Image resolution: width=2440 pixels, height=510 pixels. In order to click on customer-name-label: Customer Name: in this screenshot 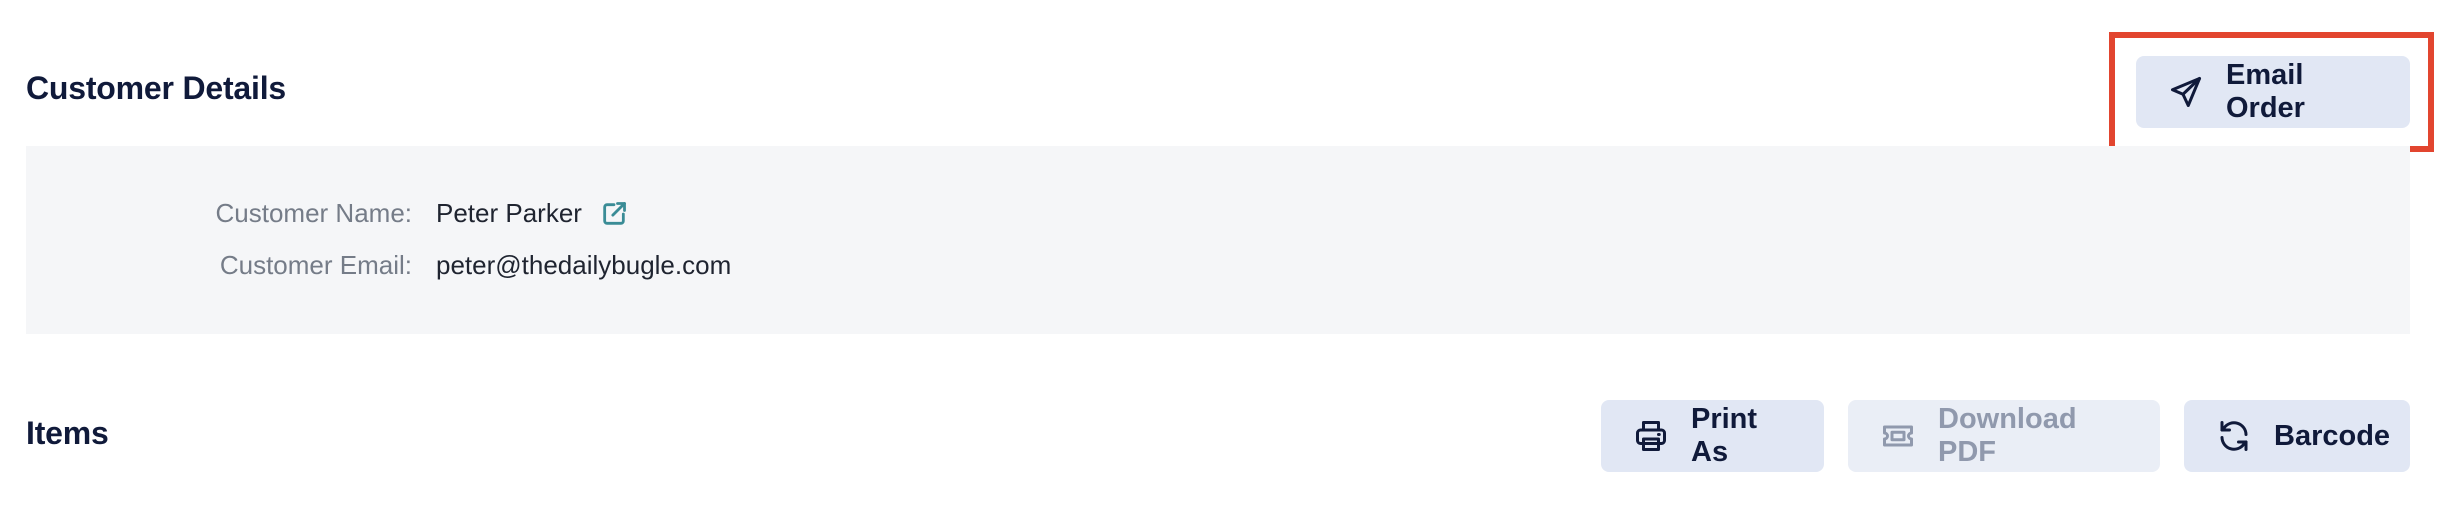, I will do `click(314, 213)`.